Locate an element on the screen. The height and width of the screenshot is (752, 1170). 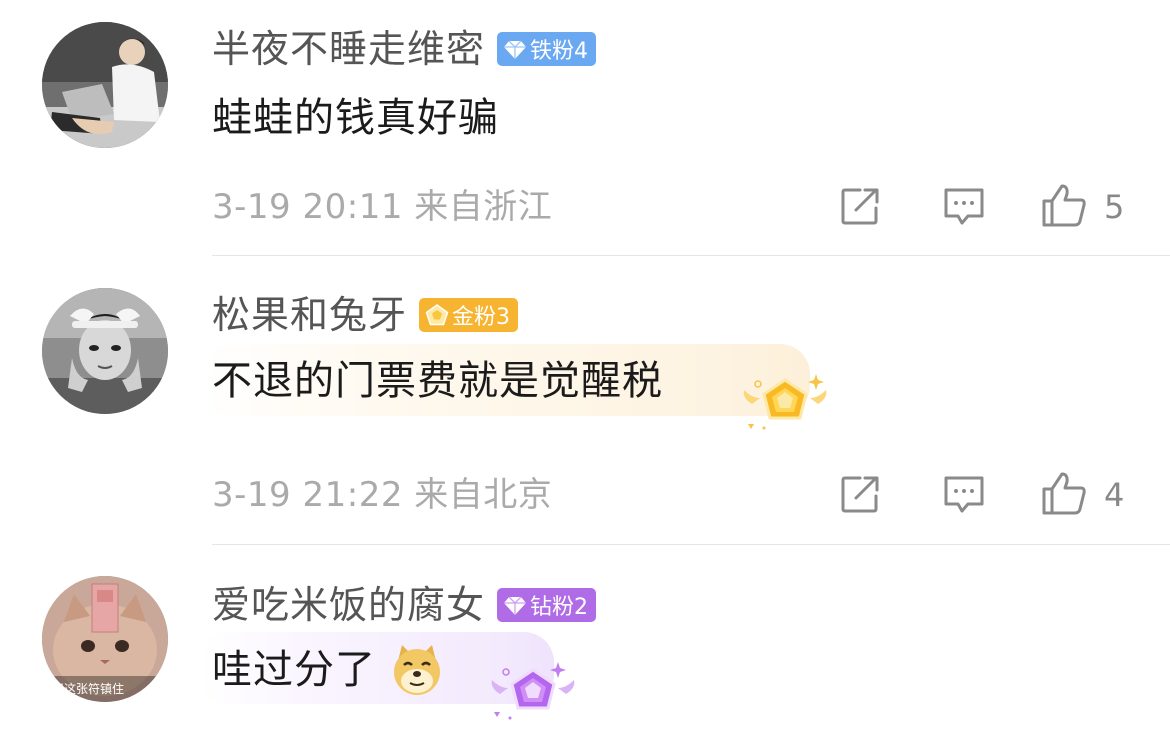
badge-label: 铁粉4 is located at coordinates (559, 51).